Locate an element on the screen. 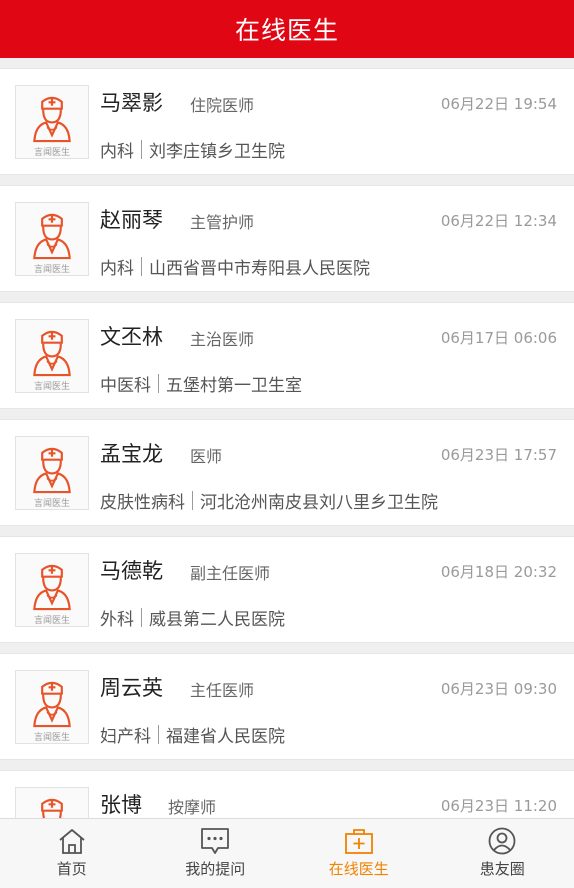 This screenshot has height=888, width=574. hospital: 山西省晋中市寿阳县人民医院 is located at coordinates (259, 269).